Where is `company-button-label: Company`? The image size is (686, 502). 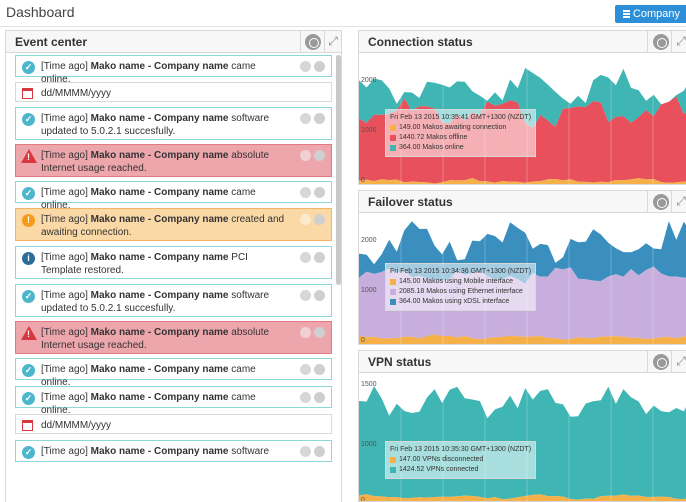
company-button-label: Company is located at coordinates (656, 14).